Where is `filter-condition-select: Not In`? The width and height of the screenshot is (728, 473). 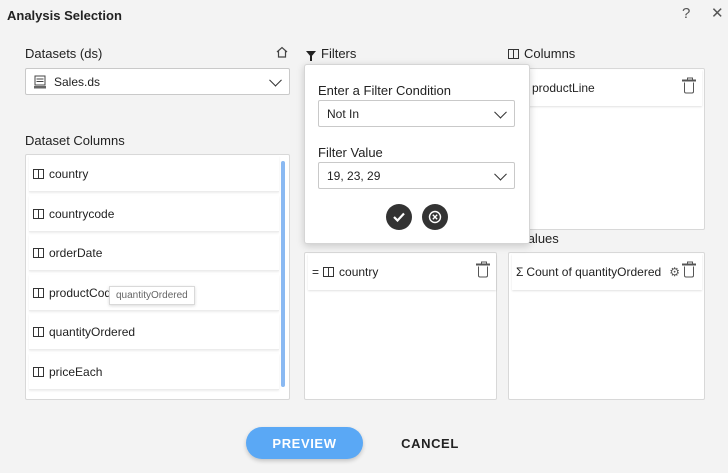 filter-condition-select: Not In is located at coordinates (416, 113).